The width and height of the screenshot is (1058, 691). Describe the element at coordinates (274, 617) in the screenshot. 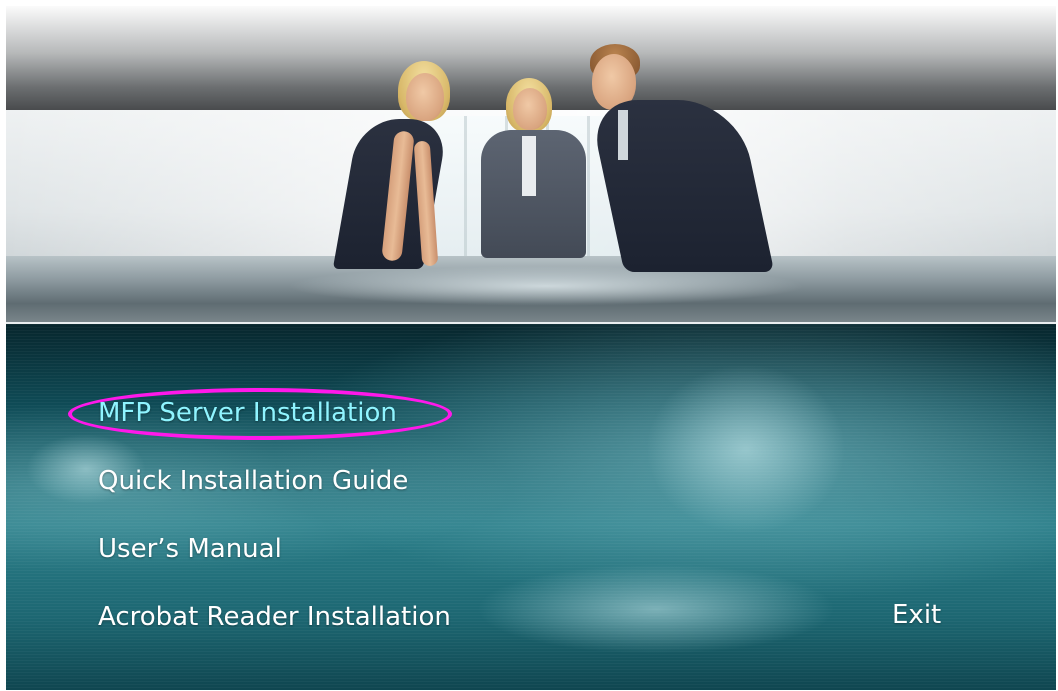

I see `menu-item-acrobat-reader-installation: Acrobat Reader Installation` at that location.